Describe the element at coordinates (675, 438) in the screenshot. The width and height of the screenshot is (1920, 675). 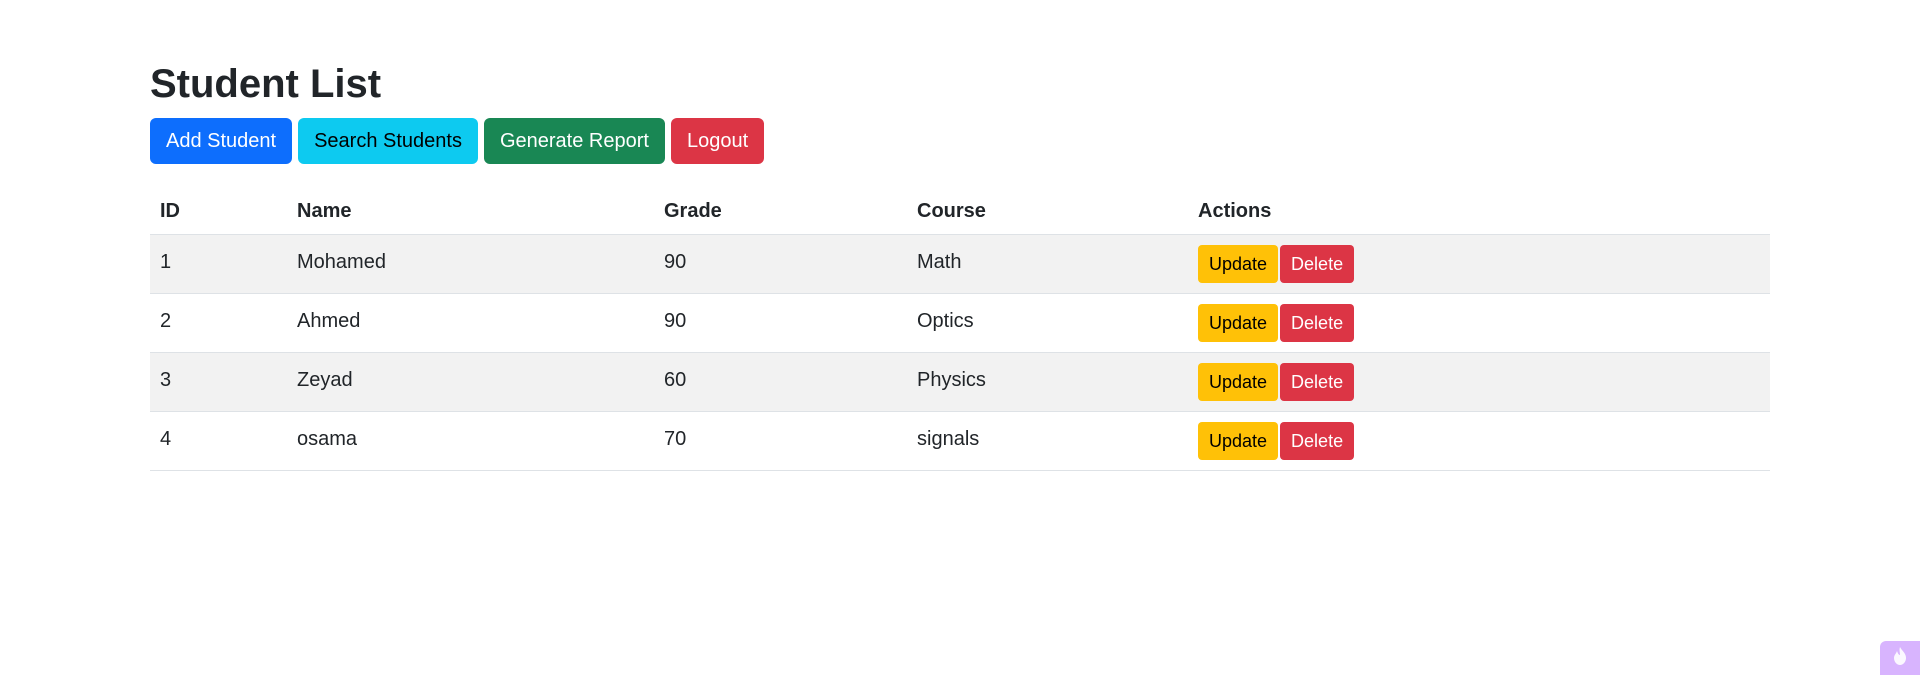
I see `cell-grade-text: 70` at that location.